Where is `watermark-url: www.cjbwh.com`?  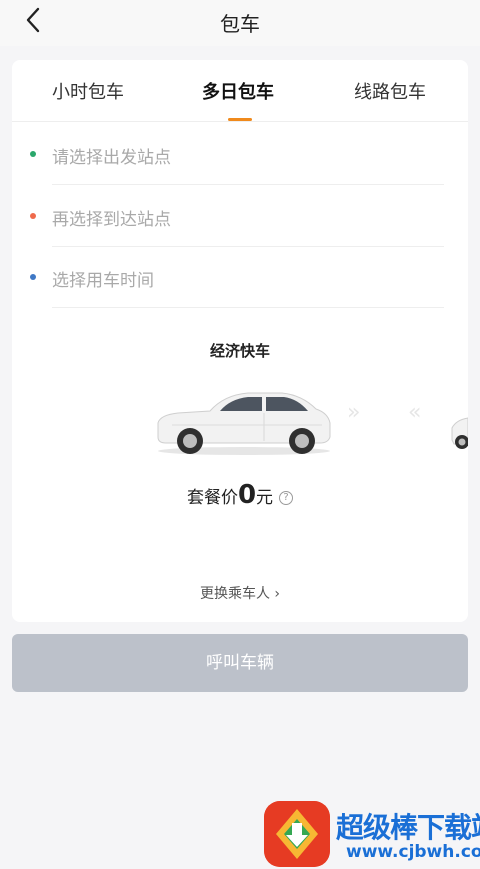 watermark-url: www.cjbwh.com is located at coordinates (413, 852).